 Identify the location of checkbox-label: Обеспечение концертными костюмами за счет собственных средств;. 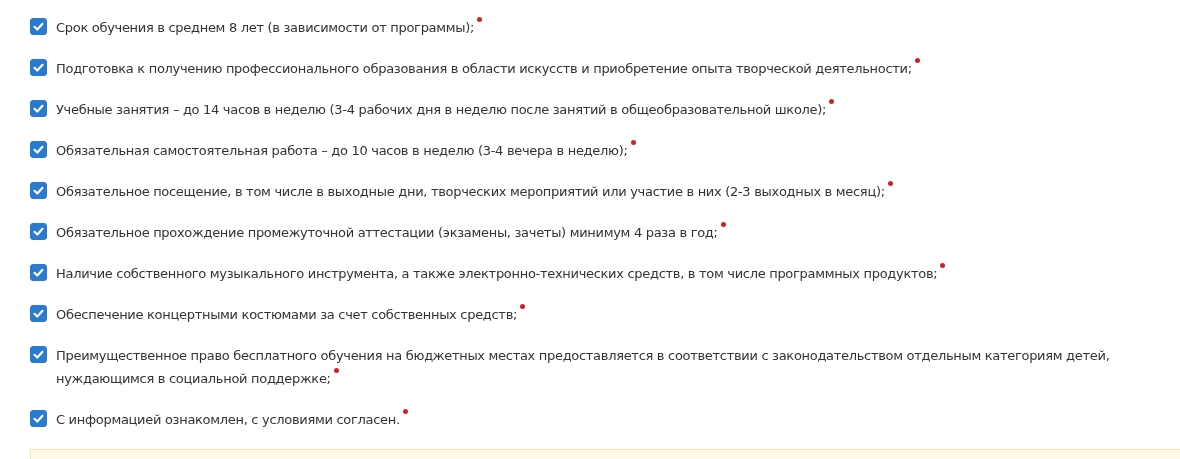
(291, 314).